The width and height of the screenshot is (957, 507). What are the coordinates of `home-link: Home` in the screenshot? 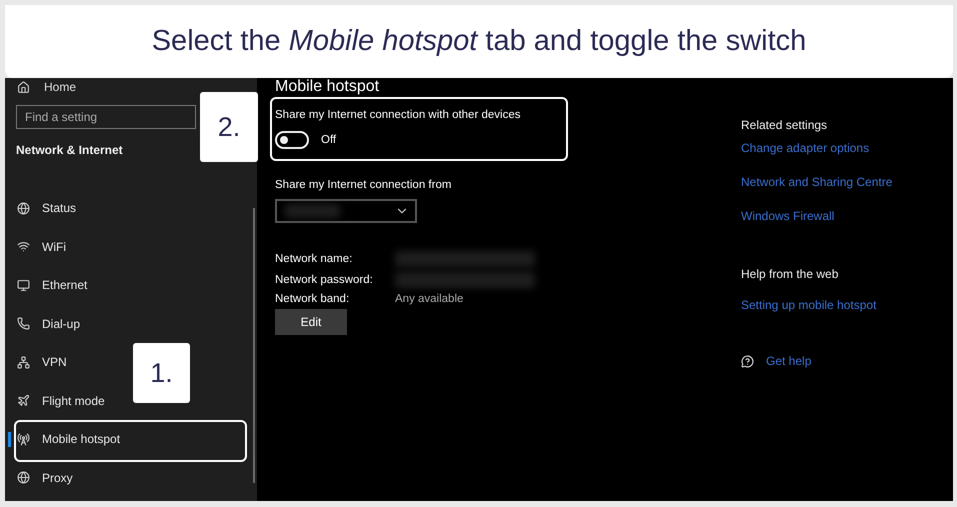 It's located at (60, 87).